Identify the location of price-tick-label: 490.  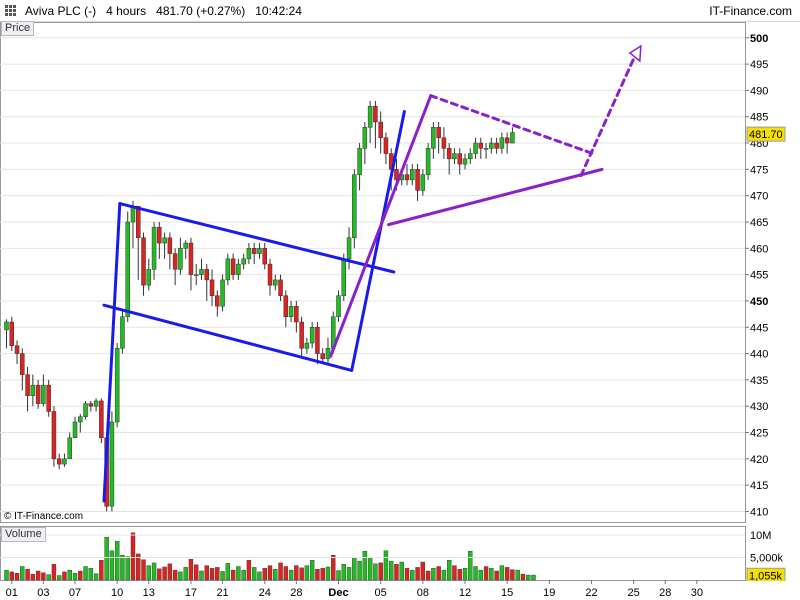
(759, 91).